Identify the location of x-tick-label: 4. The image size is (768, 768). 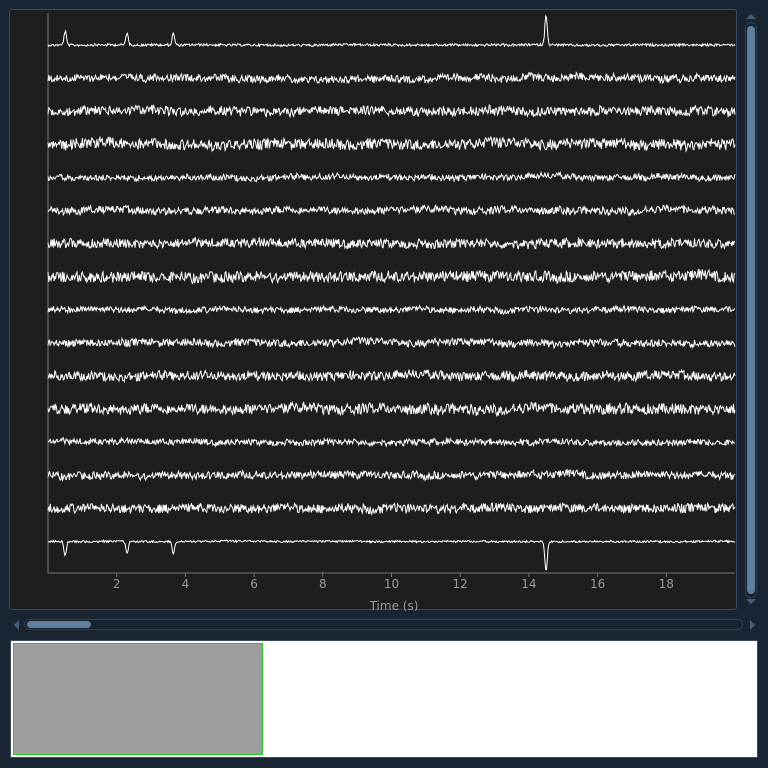
(186, 584).